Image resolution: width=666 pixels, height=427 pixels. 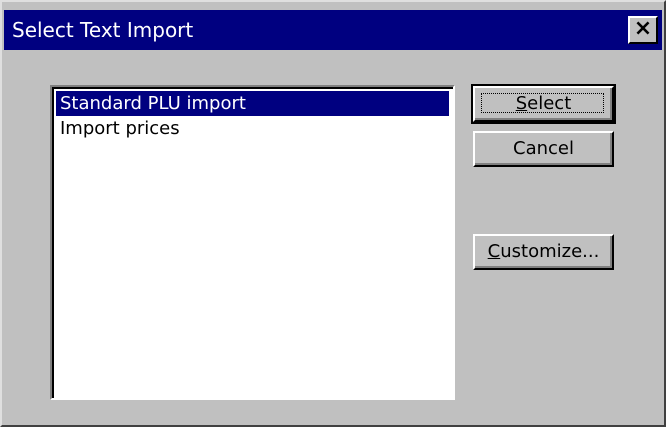 I want to click on cancel-button: Cancel, so click(x=543, y=149).